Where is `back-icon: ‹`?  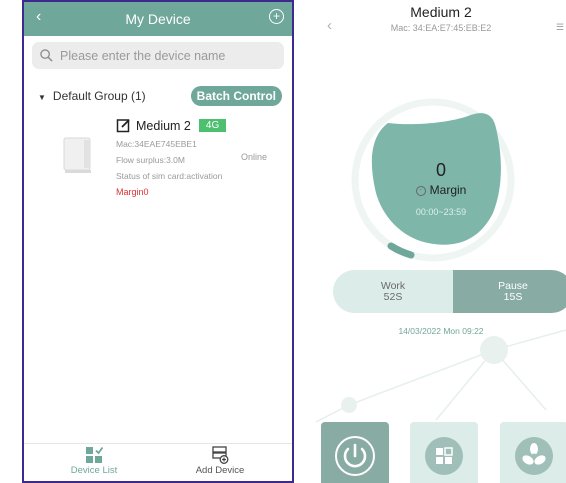 back-icon: ‹ is located at coordinates (38, 17).